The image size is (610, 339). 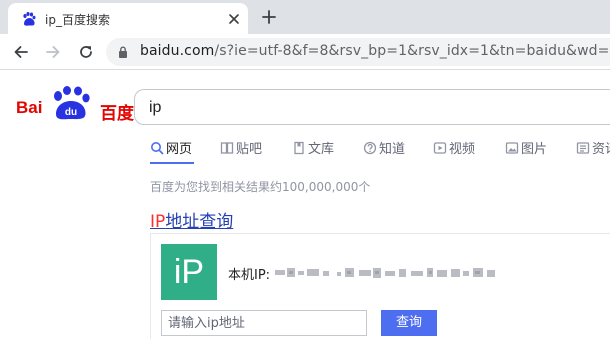 I want to click on arrow-left-icon, so click(x=21, y=52).